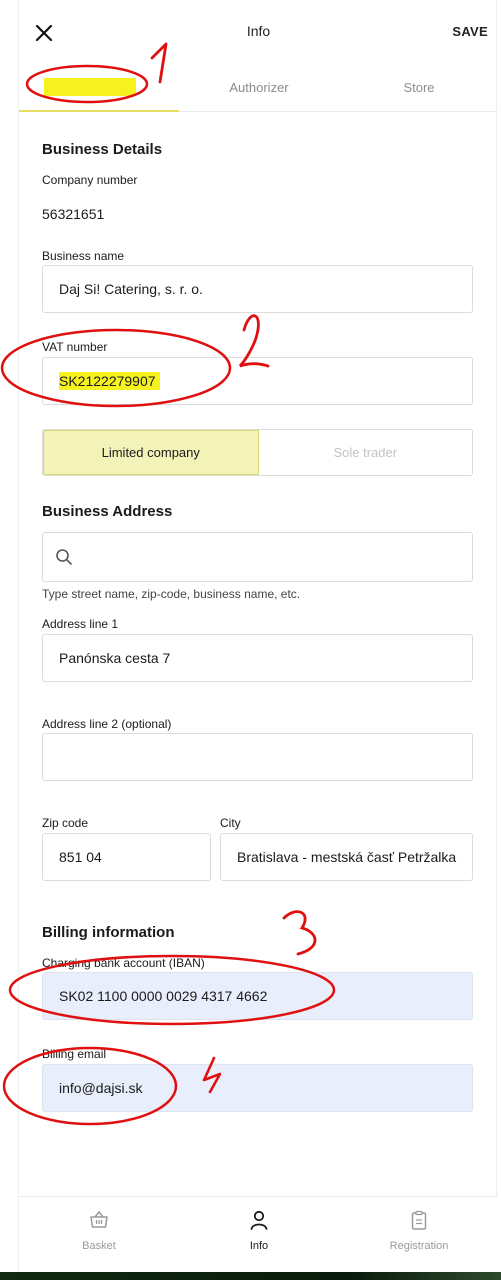  Describe the element at coordinates (131, 289) in the screenshot. I see `business-name-value: Daj Si! Catering, s. r. o.` at that location.